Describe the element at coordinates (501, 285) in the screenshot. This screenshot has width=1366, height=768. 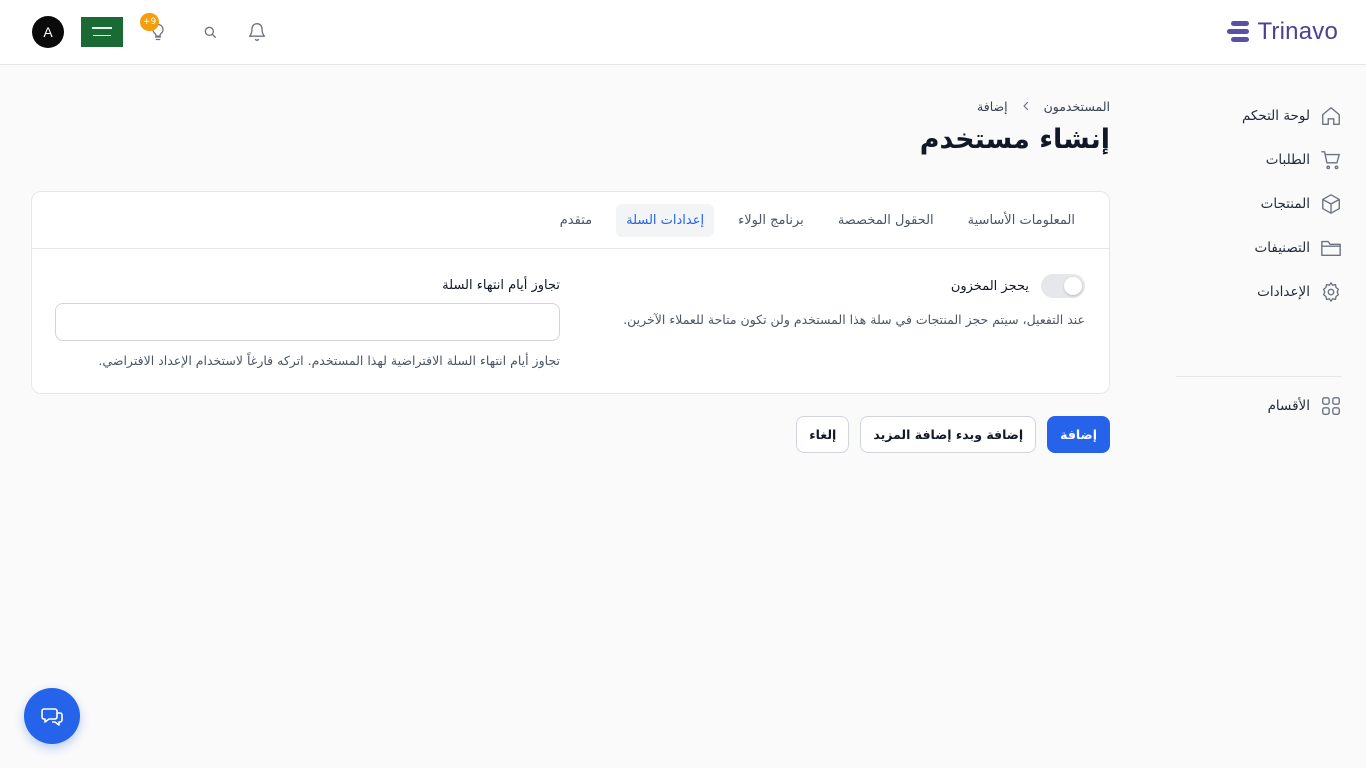
I see `cart-expiry-label: تجاوز أيام انتهاء السلة` at that location.